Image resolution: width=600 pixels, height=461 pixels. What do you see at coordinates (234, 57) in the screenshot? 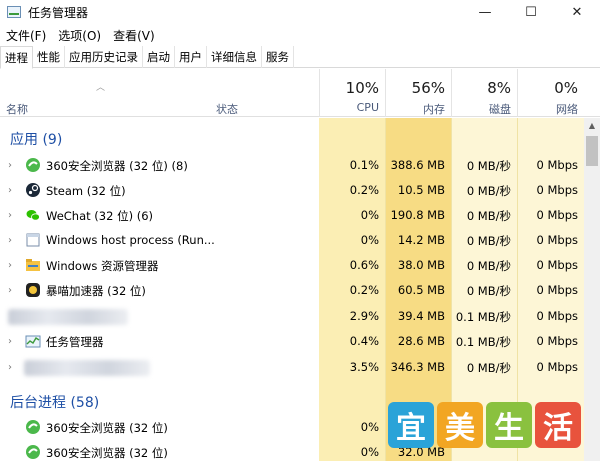
I see `tab-details: 详细信息` at bounding box center [234, 57].